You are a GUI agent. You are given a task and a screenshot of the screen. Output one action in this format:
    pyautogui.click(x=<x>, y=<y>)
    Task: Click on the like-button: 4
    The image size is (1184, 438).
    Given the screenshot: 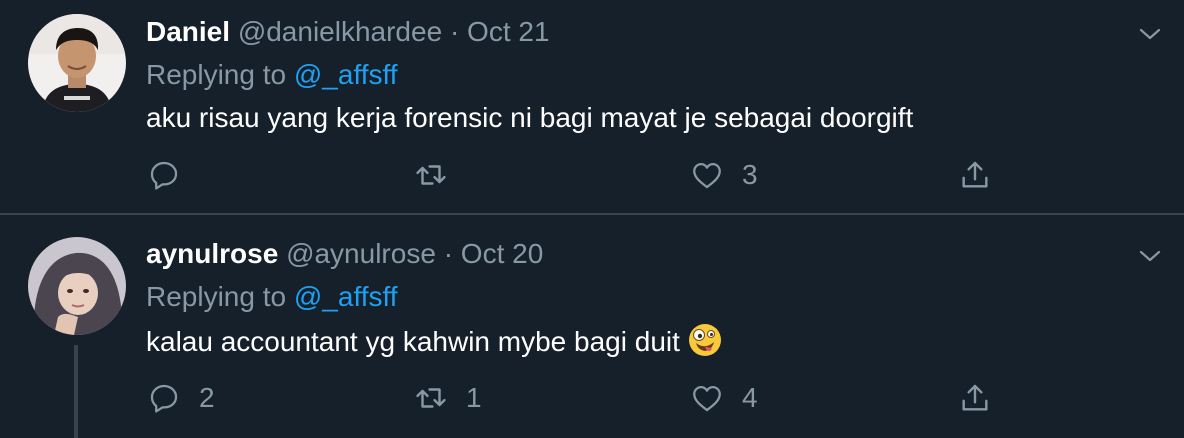 What is the action you would take?
    pyautogui.click(x=724, y=398)
    